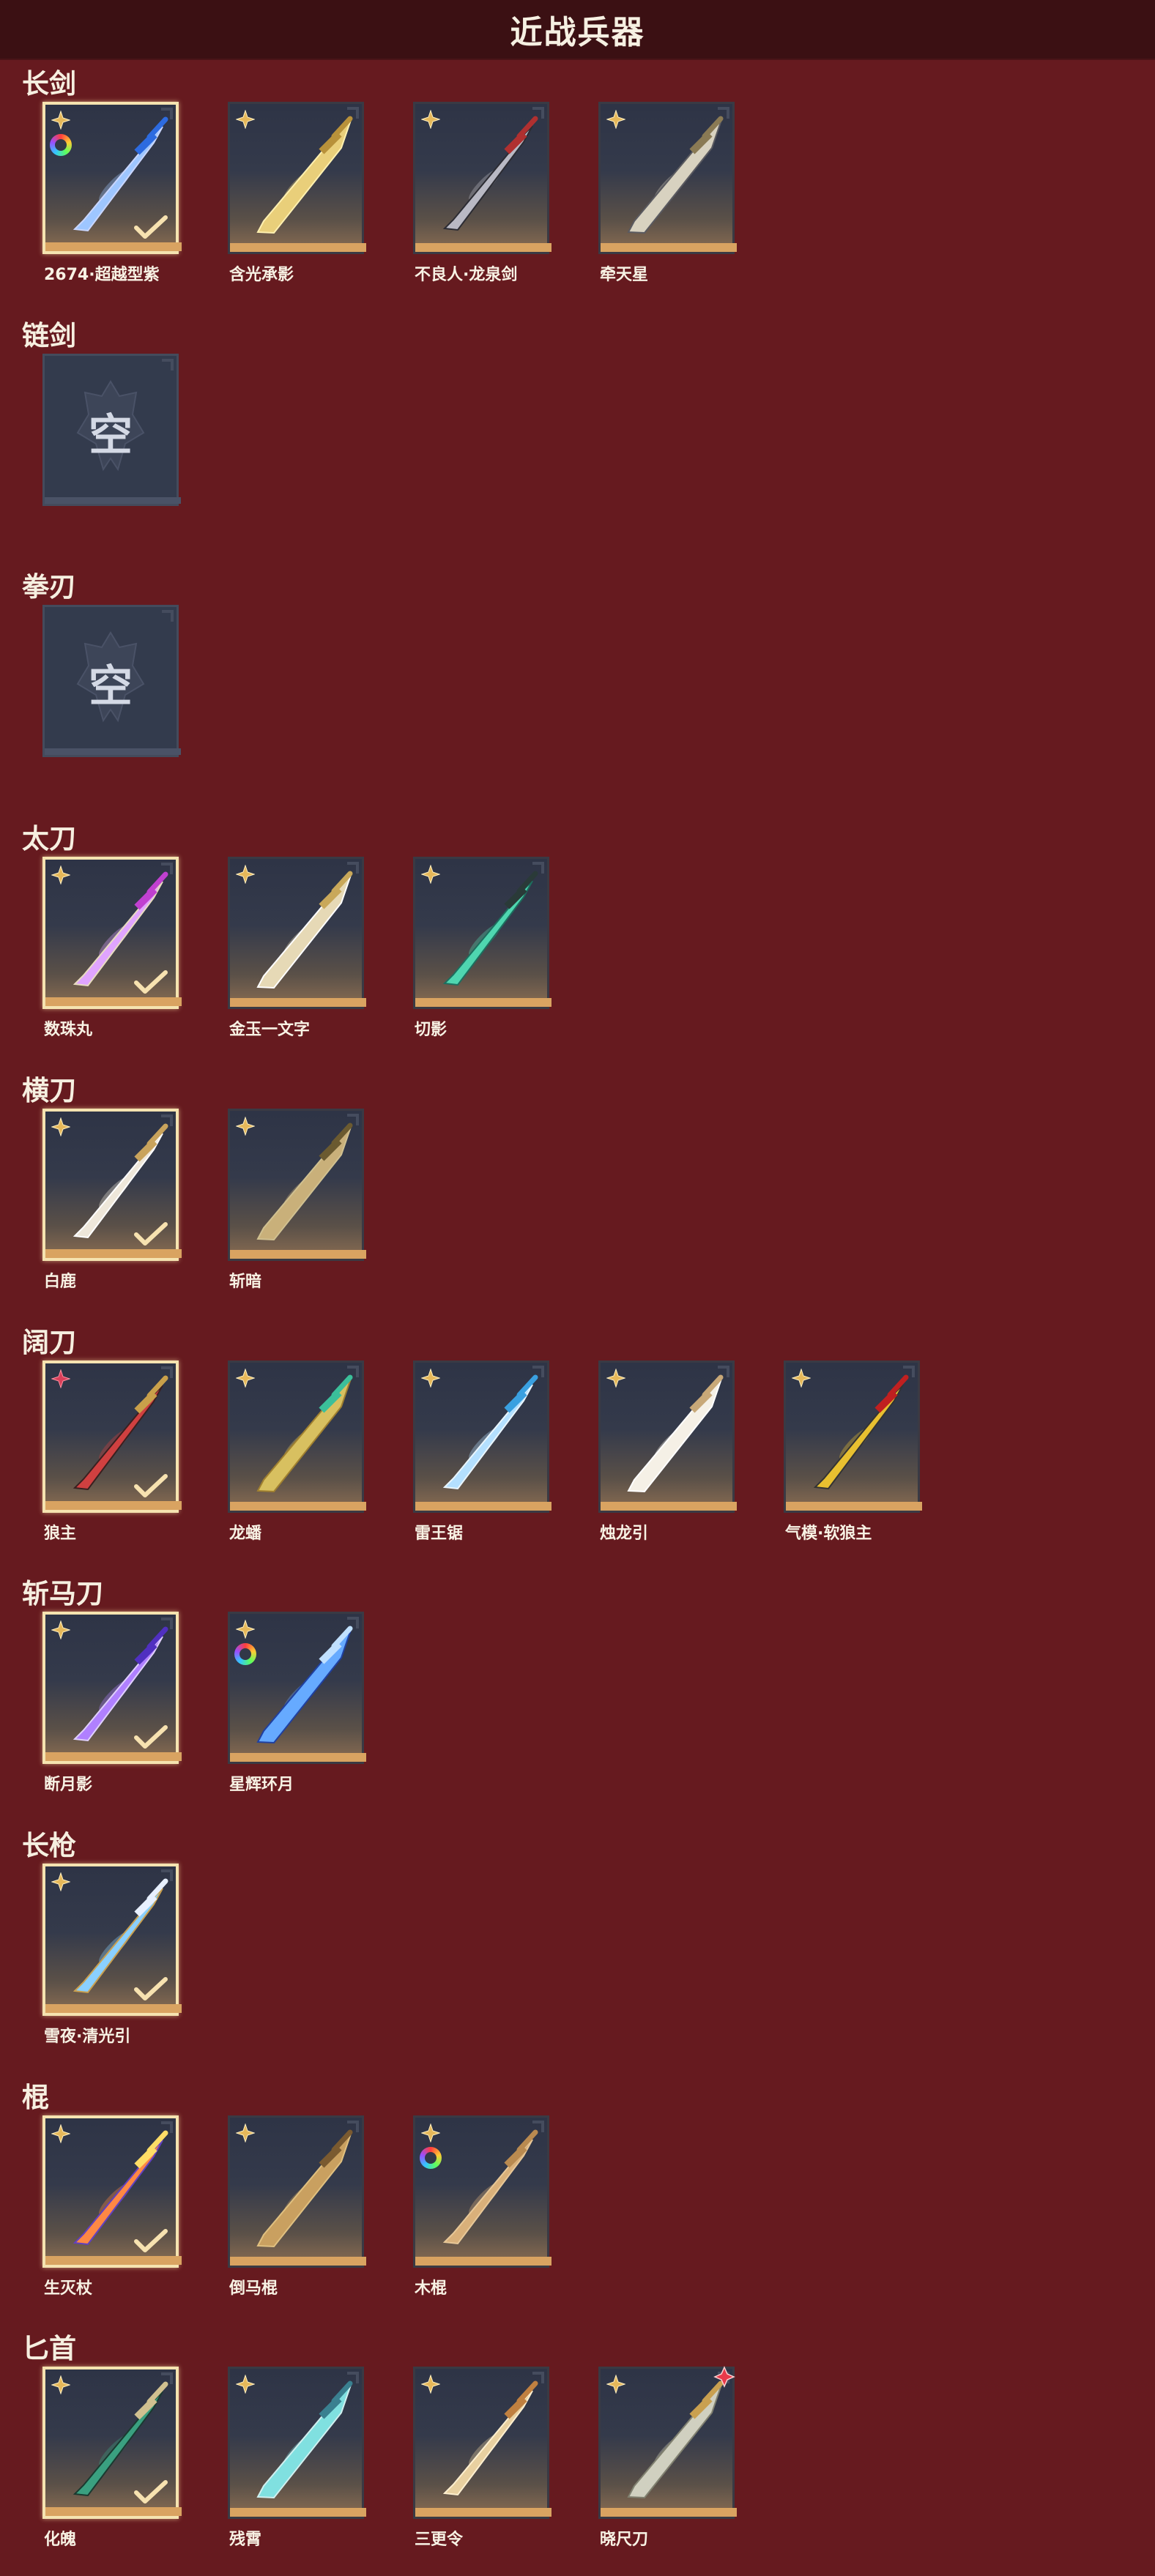 The image size is (1155, 2576). What do you see at coordinates (49, 2348) in the screenshot?
I see `category-title: 匕首` at bounding box center [49, 2348].